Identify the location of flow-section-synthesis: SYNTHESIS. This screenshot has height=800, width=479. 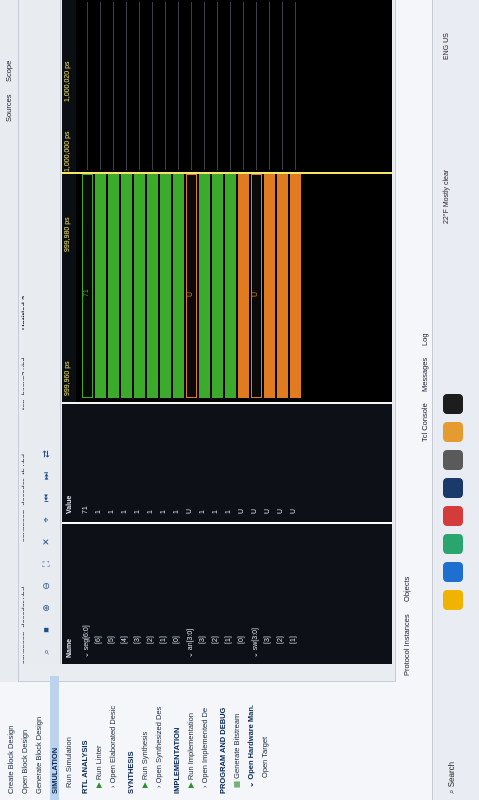
(130, 772).